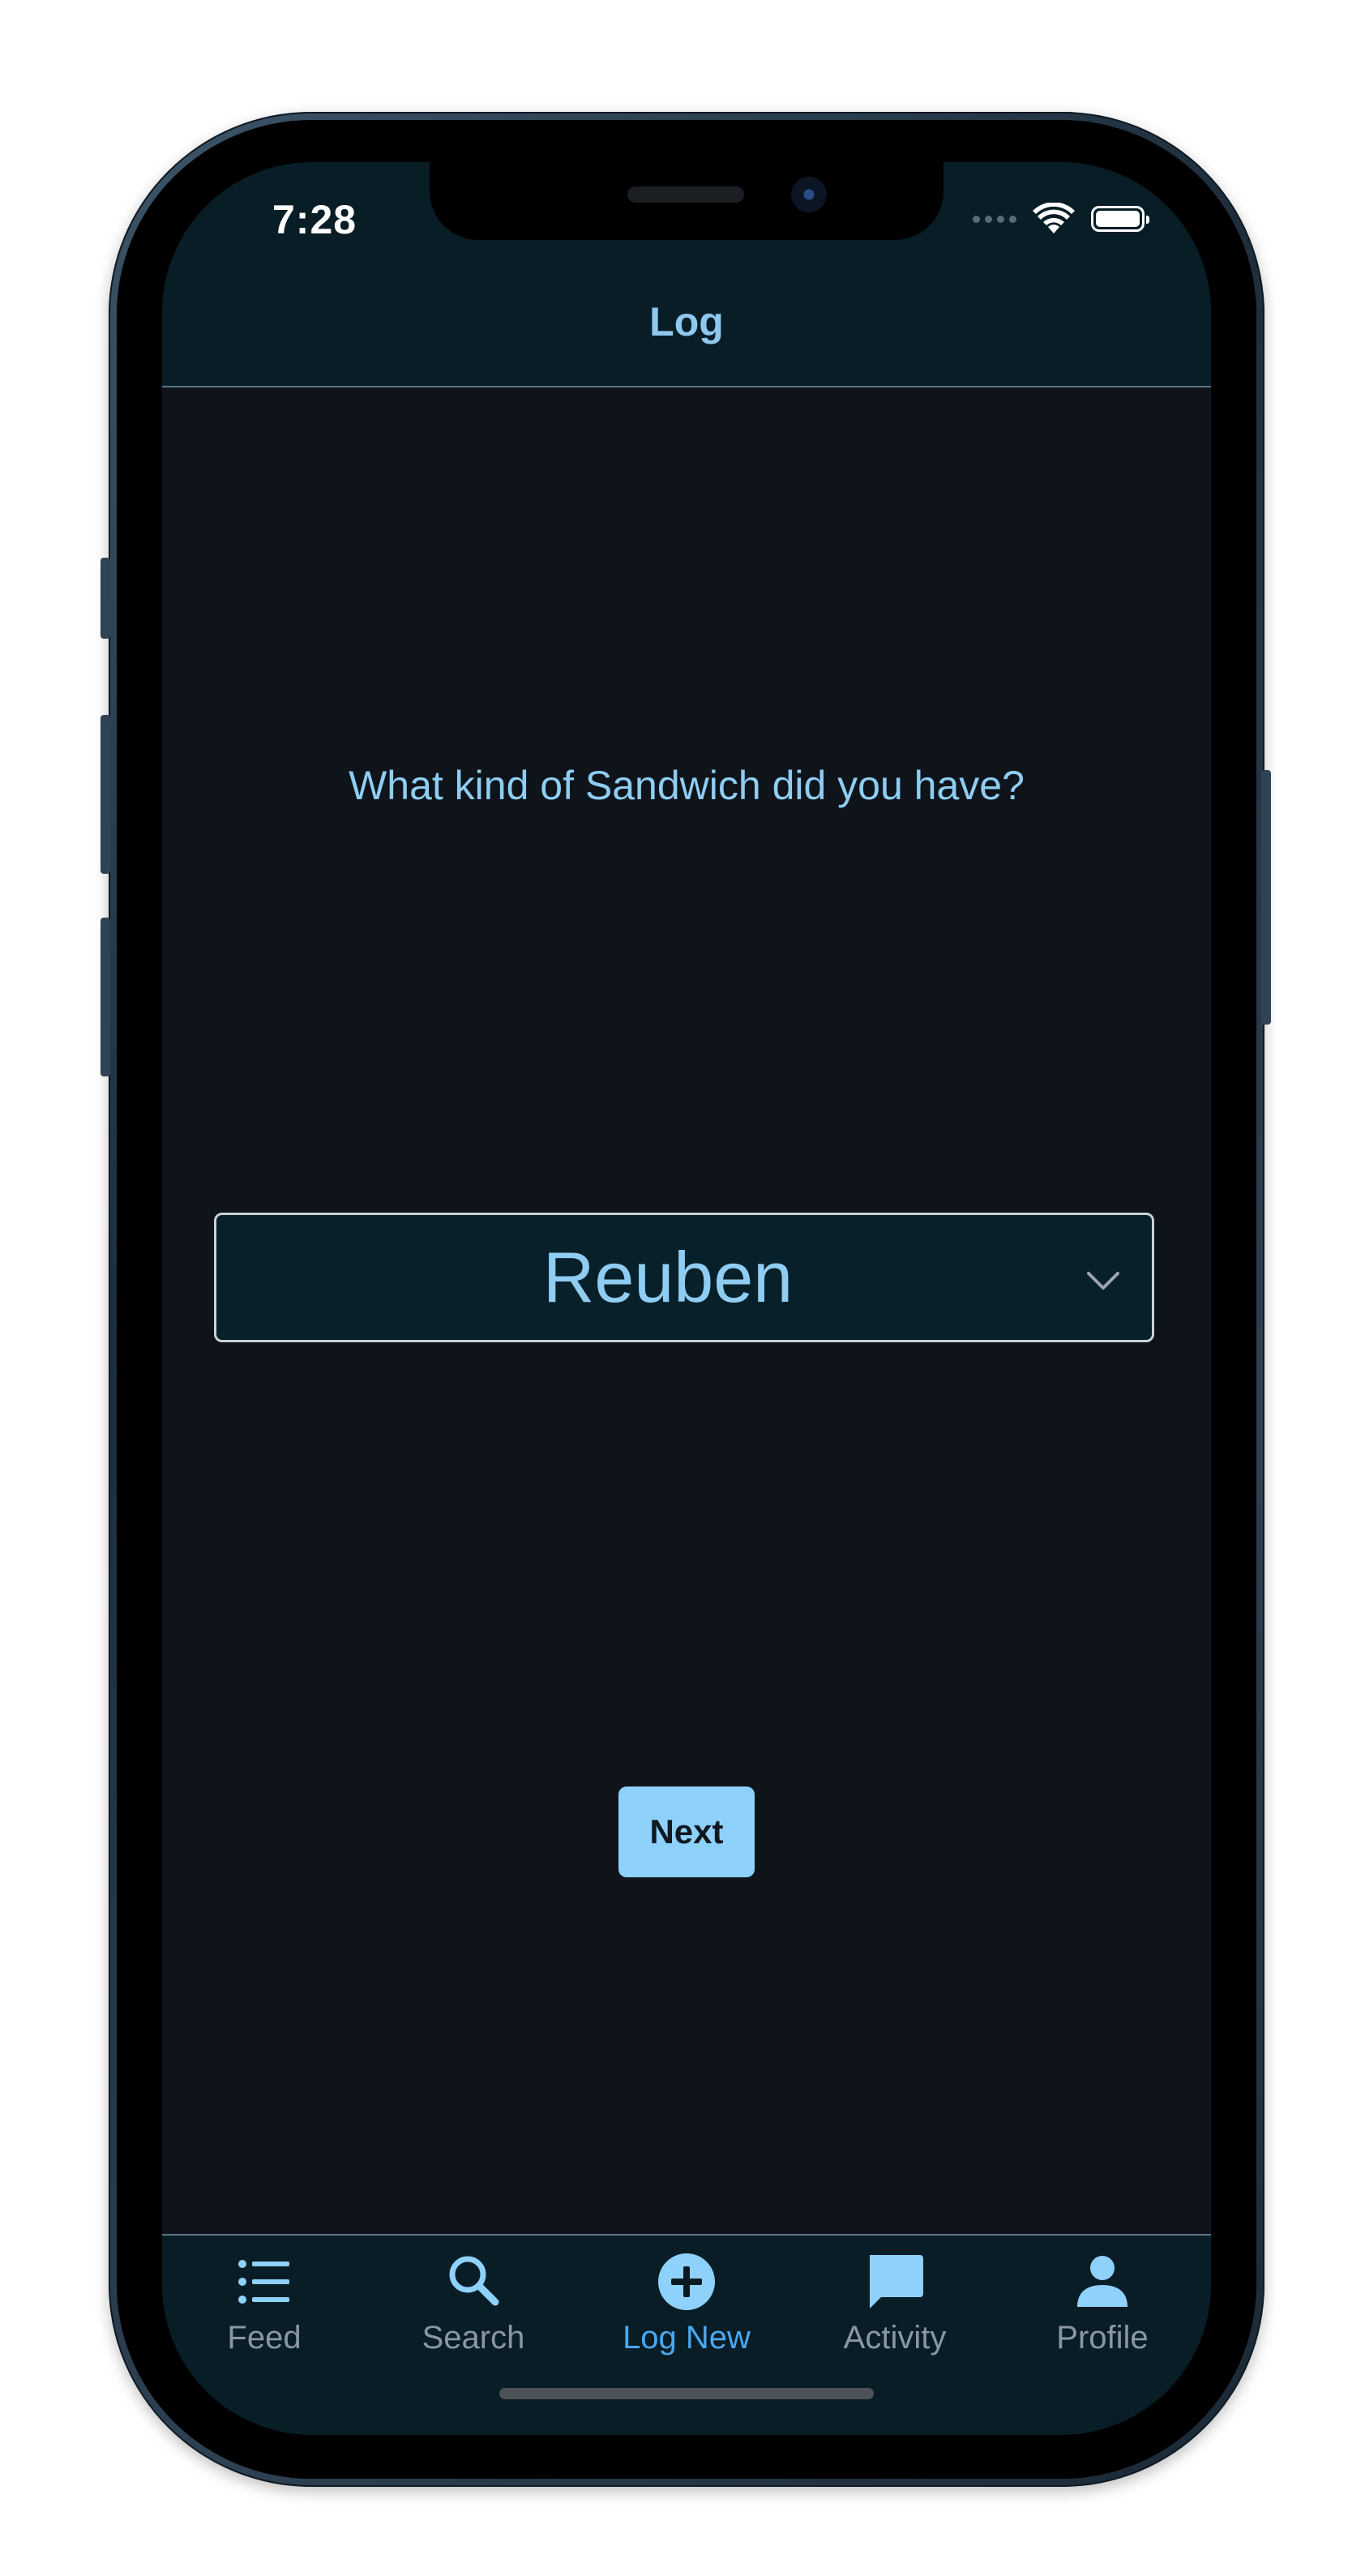  Describe the element at coordinates (1102, 2338) in the screenshot. I see `tab-profile-label: Profile` at that location.